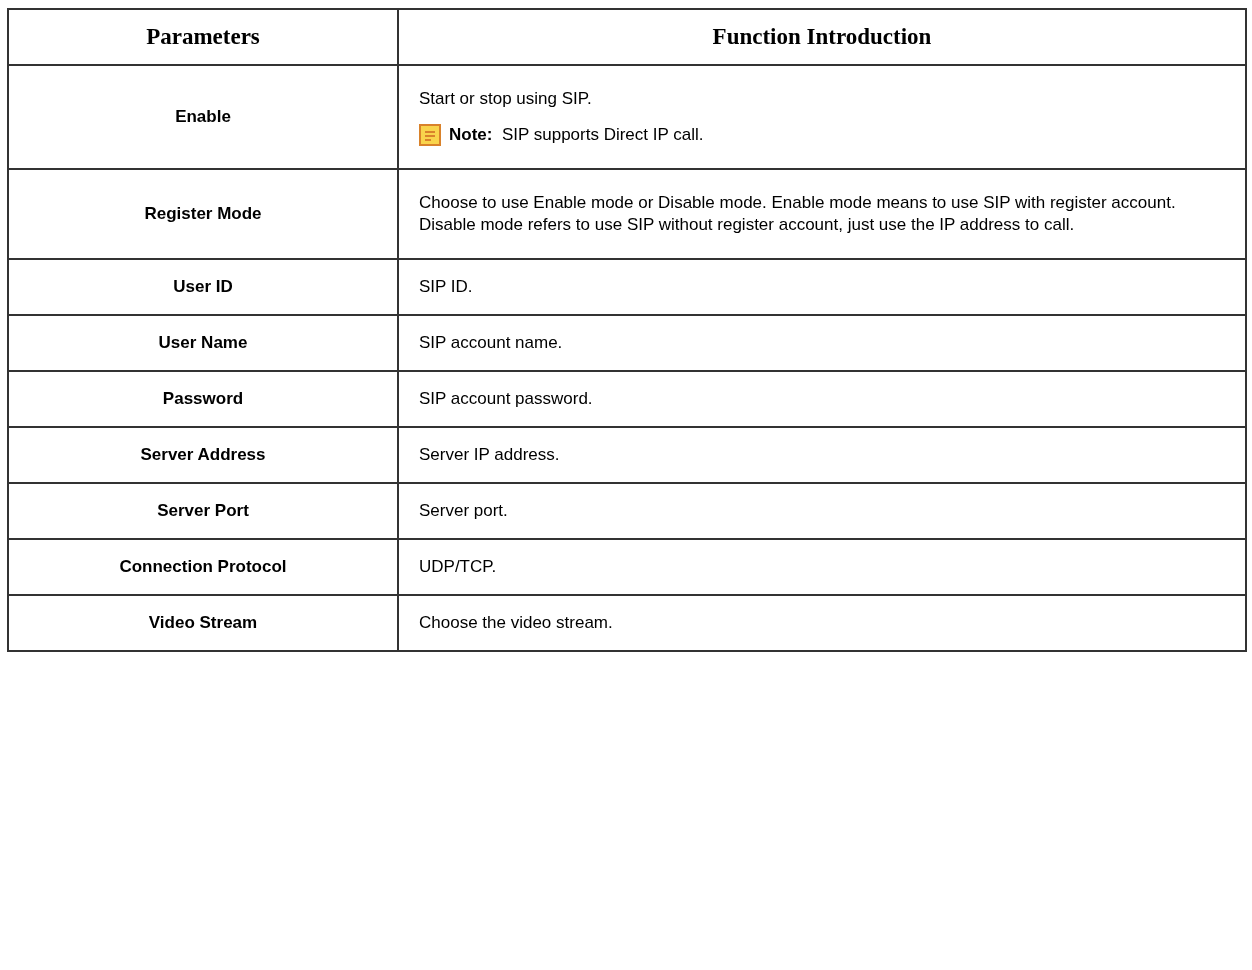  I want to click on parameter-cell: Enable, so click(203, 117).